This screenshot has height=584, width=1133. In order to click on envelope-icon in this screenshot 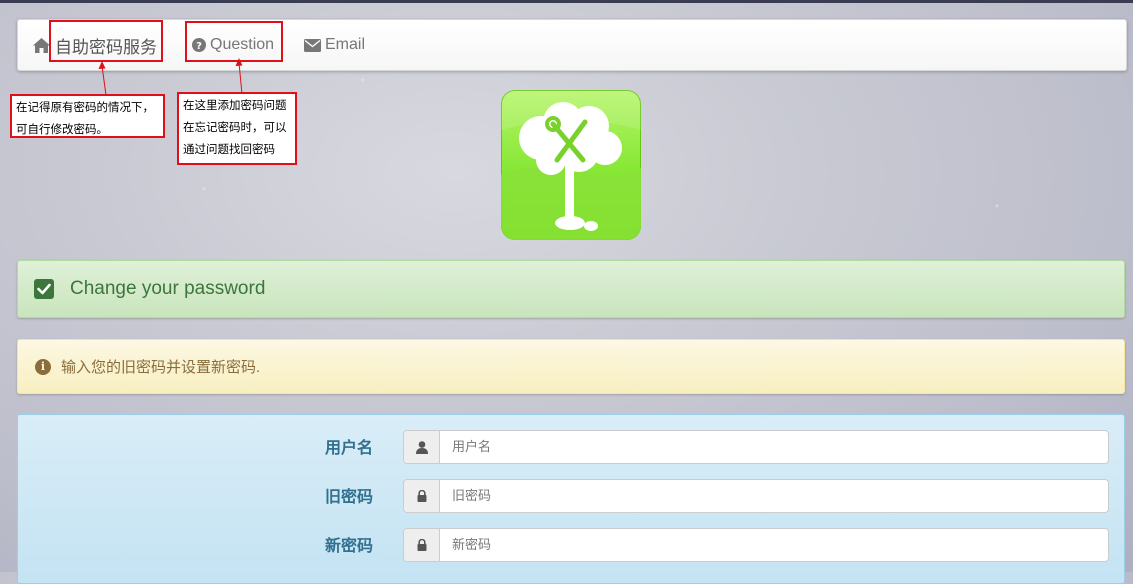, I will do `click(312, 45)`.